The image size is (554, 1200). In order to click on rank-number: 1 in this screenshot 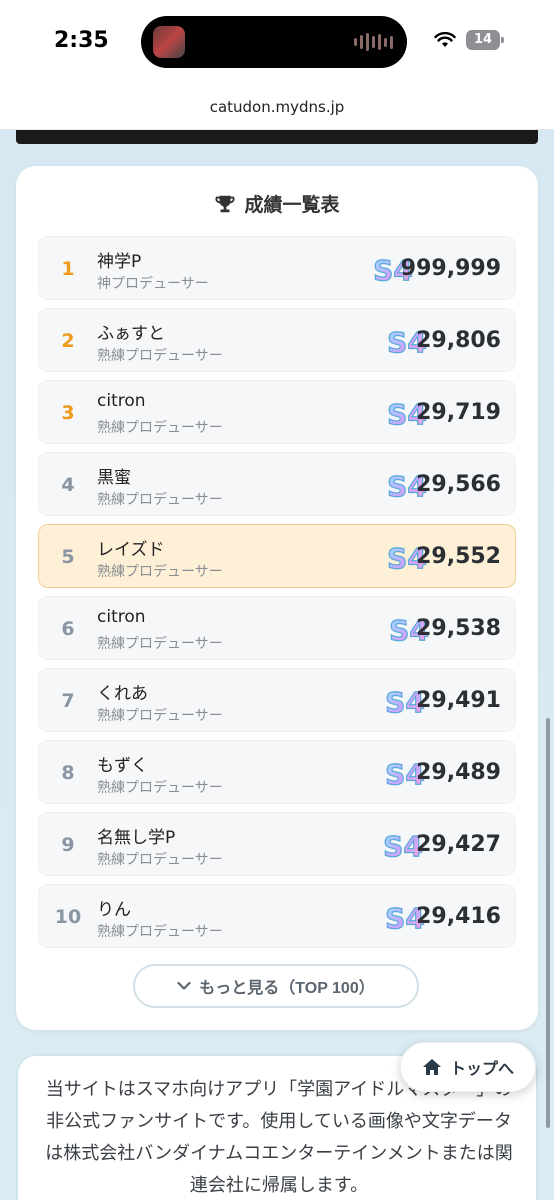, I will do `click(68, 269)`.